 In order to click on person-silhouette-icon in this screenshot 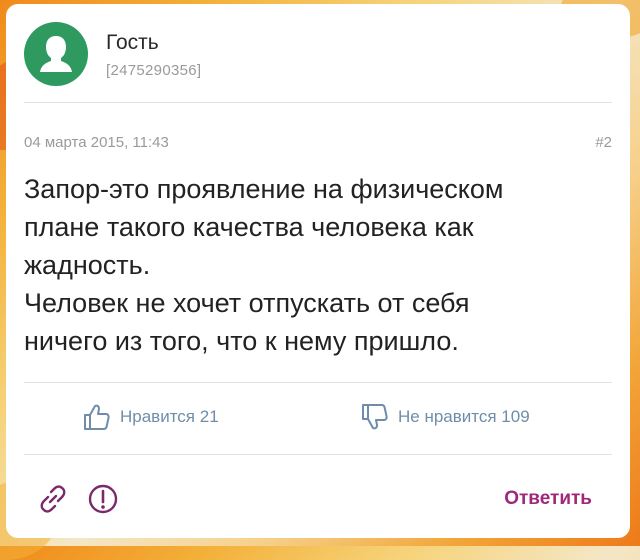, I will do `click(56, 54)`.